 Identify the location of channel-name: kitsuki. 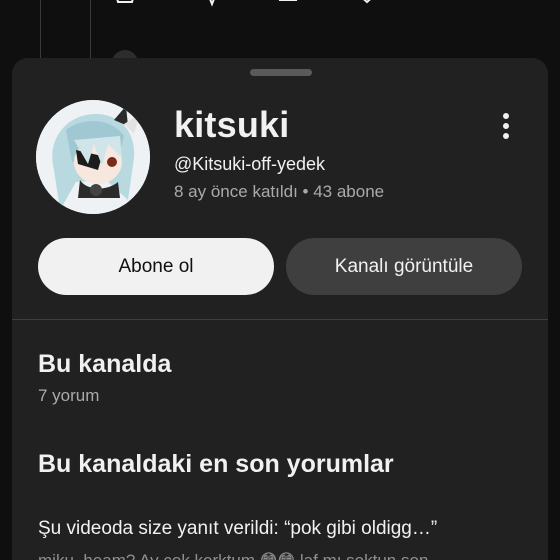
(232, 124).